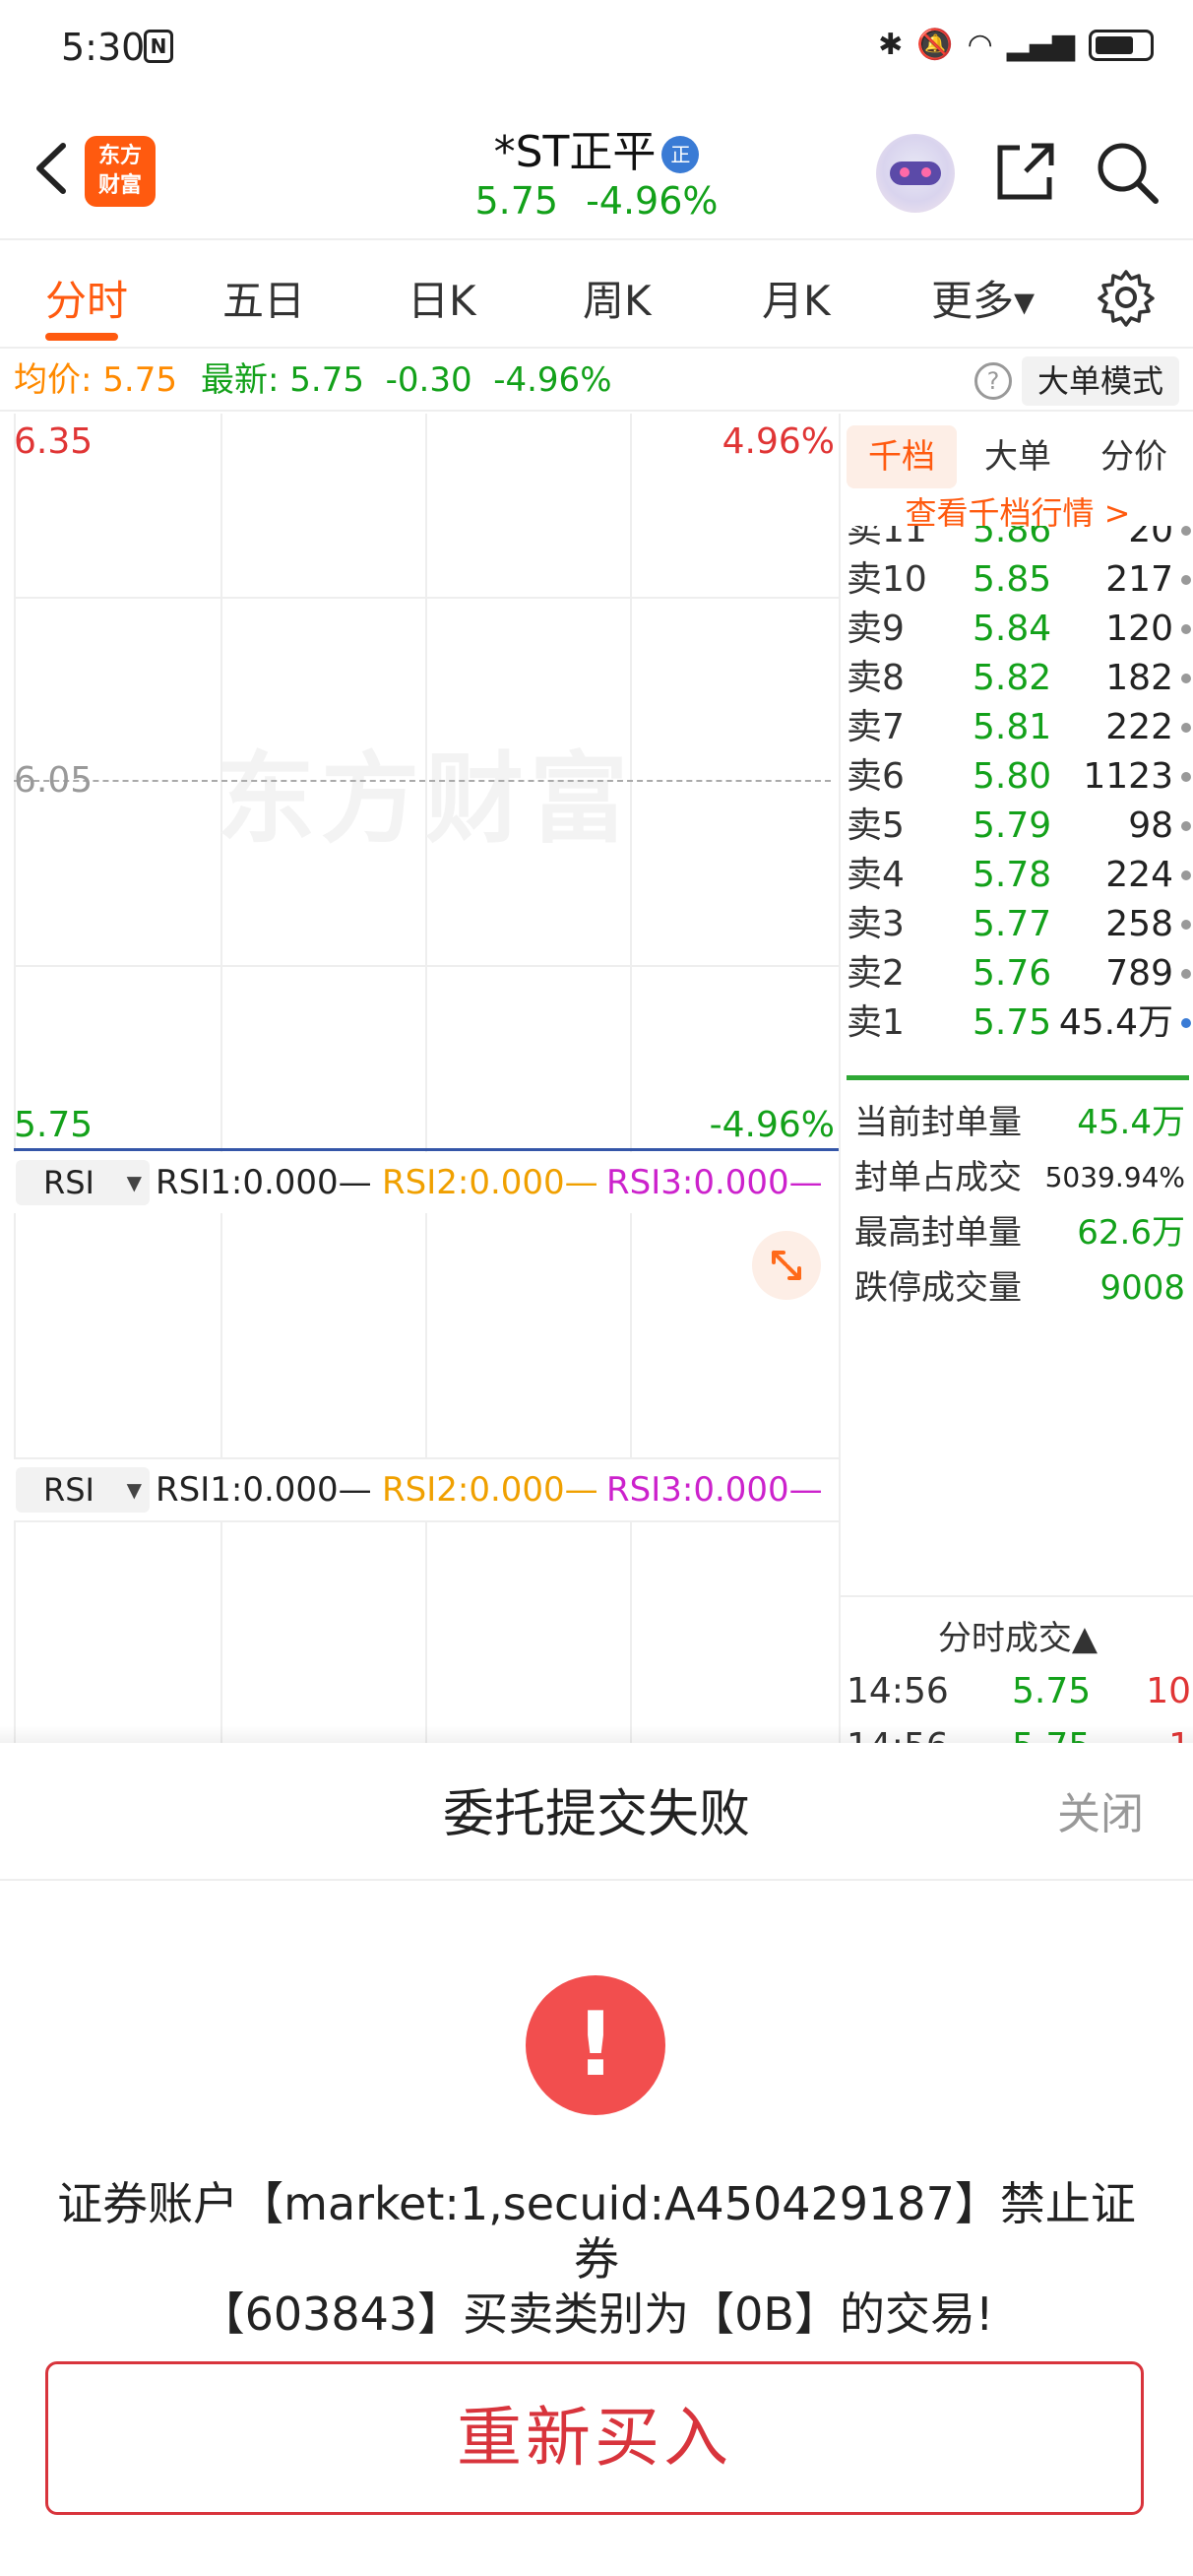 The image size is (1193, 2576). I want to click on book-row-volume: 789, so click(1139, 973).